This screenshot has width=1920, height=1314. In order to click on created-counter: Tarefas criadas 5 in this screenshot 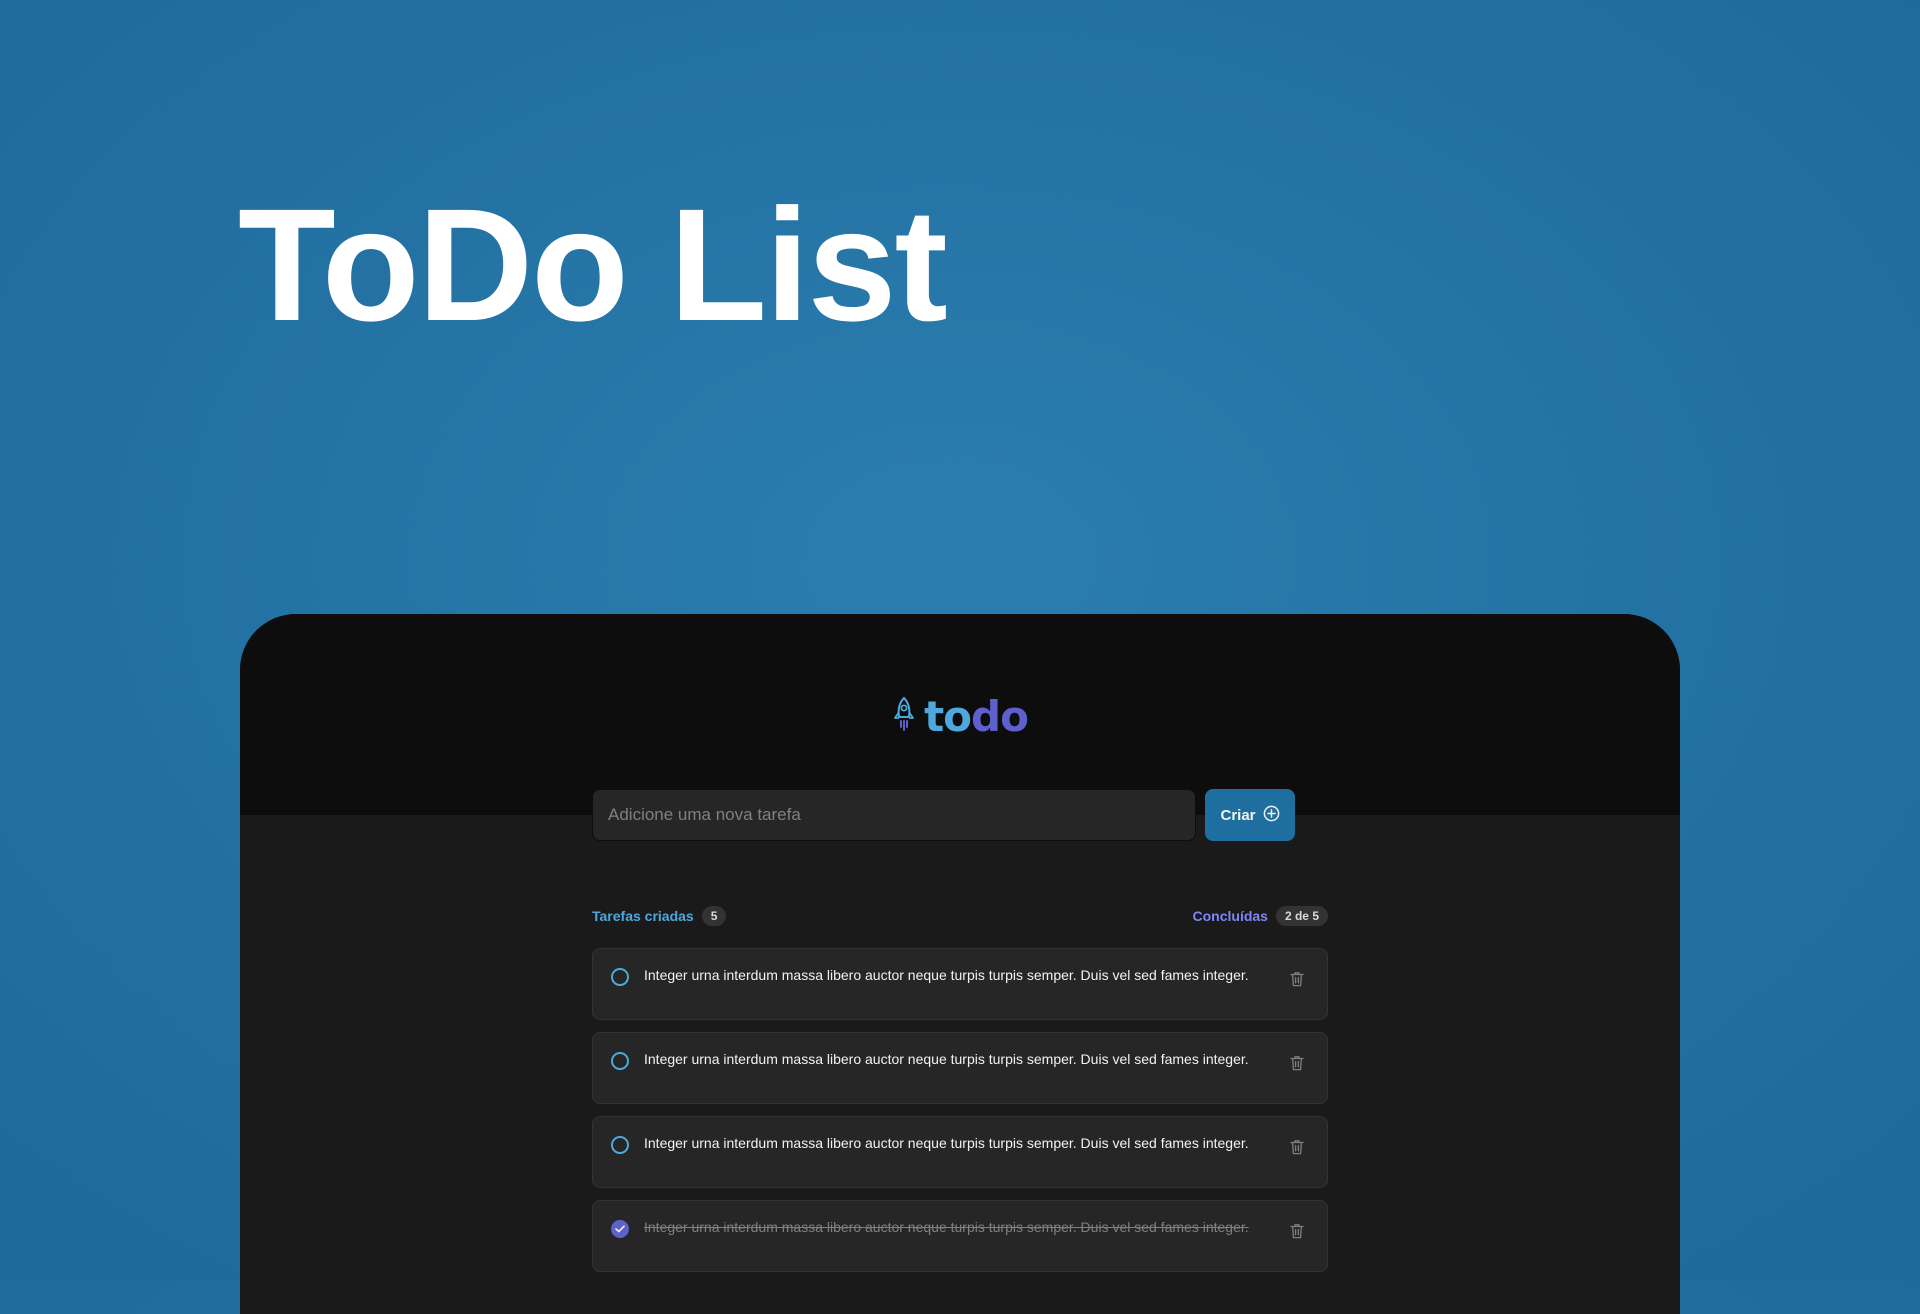, I will do `click(659, 916)`.